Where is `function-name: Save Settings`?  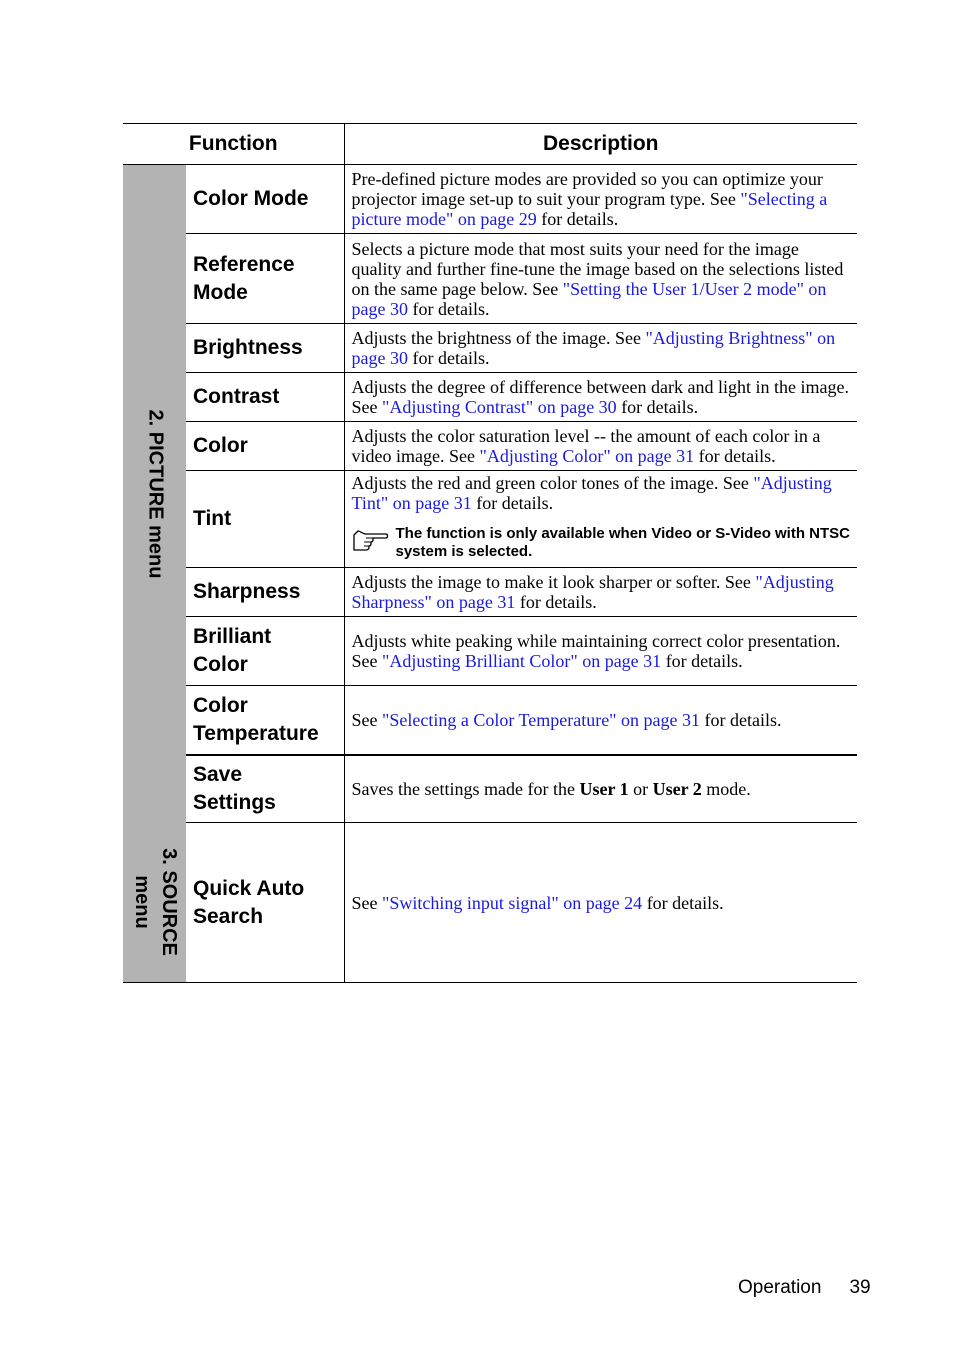 function-name: Save Settings is located at coordinates (265, 788).